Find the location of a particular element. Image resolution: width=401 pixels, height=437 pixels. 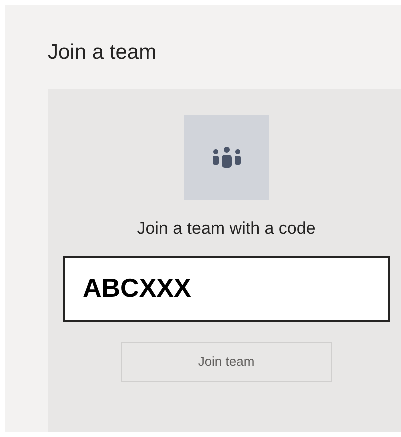

page-title: Join a team is located at coordinates (103, 53).